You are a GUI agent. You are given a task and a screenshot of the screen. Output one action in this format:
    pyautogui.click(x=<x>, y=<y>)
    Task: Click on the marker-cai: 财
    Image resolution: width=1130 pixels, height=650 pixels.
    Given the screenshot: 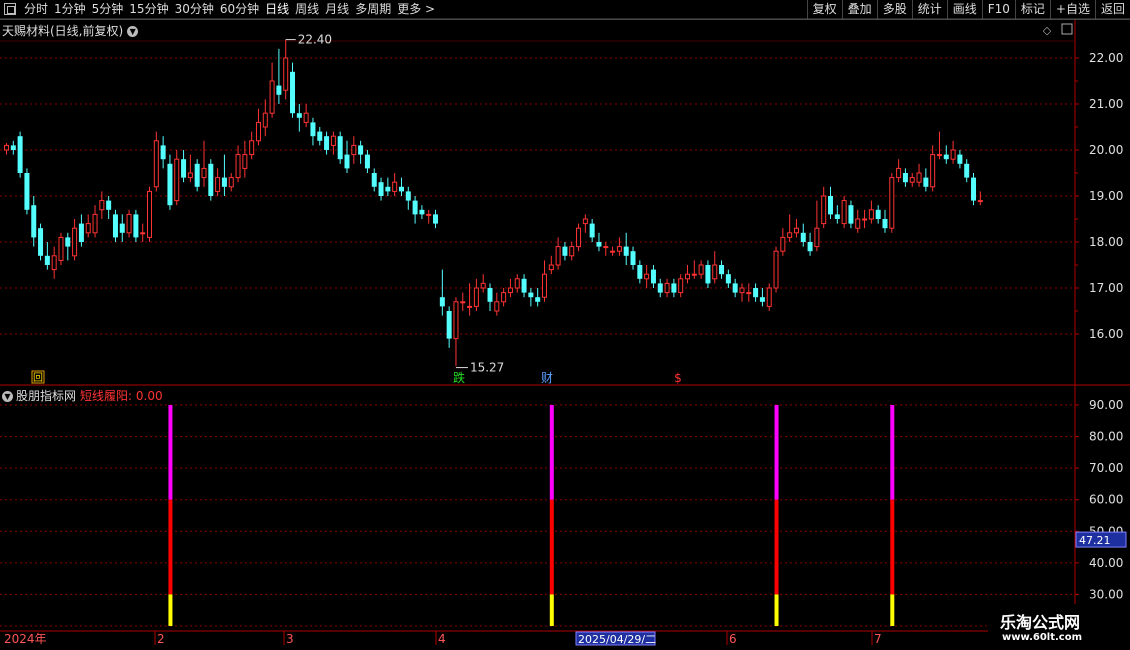 What is the action you would take?
    pyautogui.click(x=547, y=378)
    